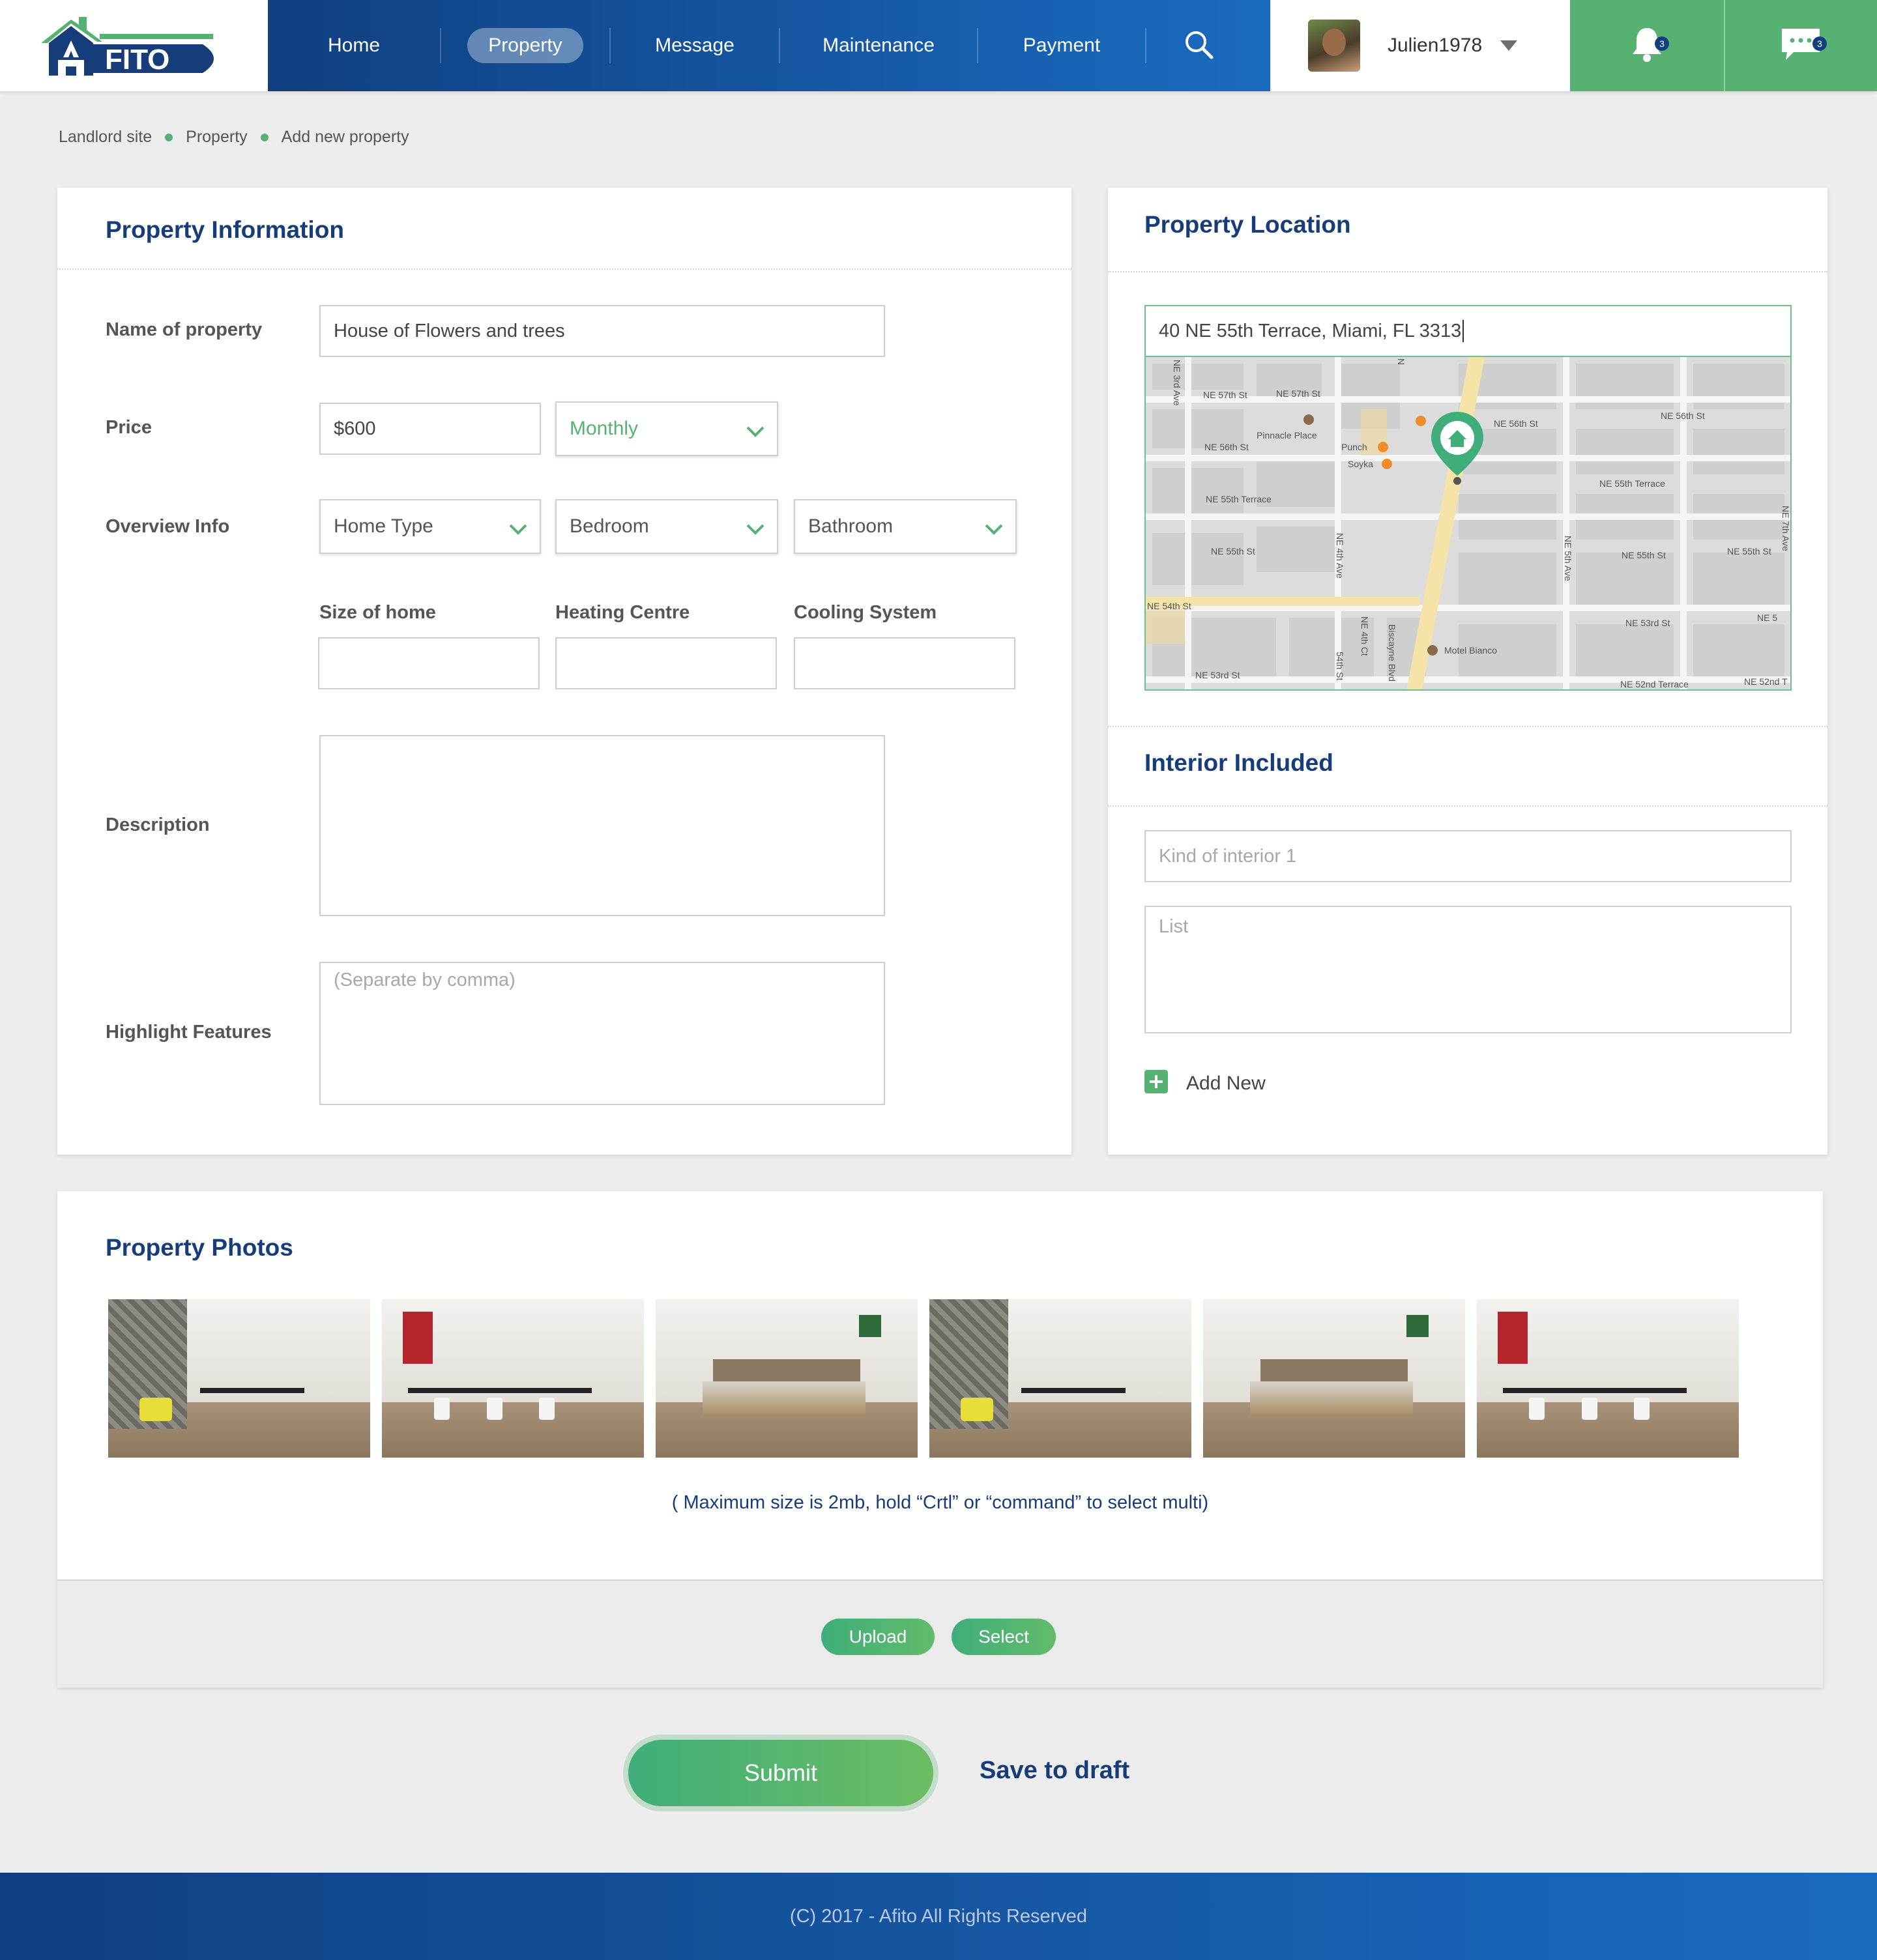 The image size is (1877, 1960). Describe the element at coordinates (602, 331) in the screenshot. I see `property-name-field: House of Flowers and trees` at that location.